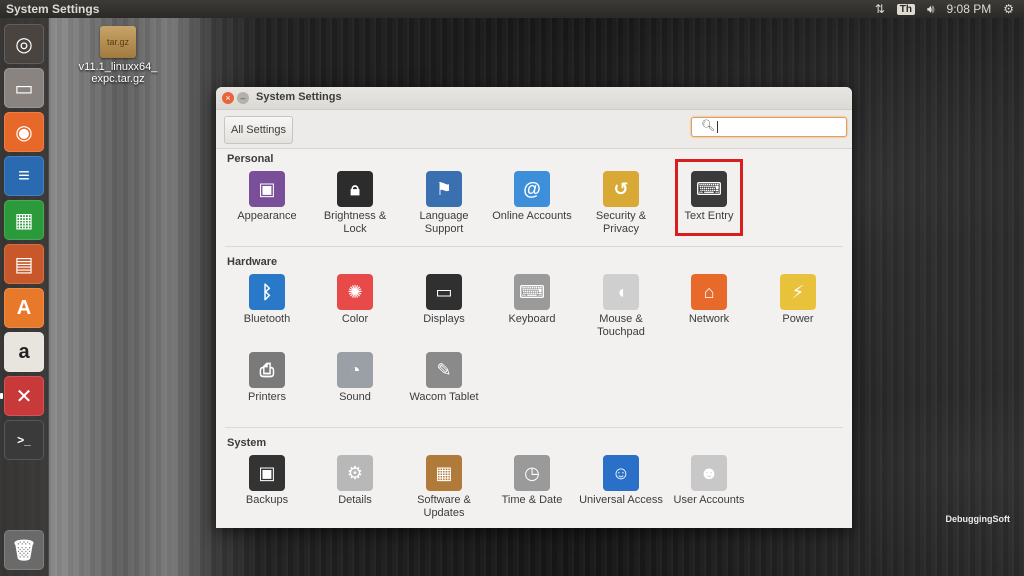 The height and width of the screenshot is (576, 1024). I want to click on settings-item-label: Wacom Tablet, so click(444, 397).